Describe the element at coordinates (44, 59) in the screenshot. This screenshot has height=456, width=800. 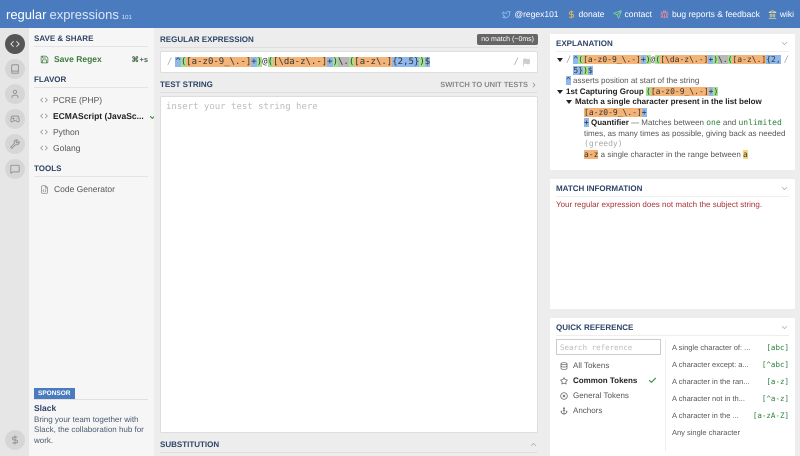
I see `save-icon` at that location.